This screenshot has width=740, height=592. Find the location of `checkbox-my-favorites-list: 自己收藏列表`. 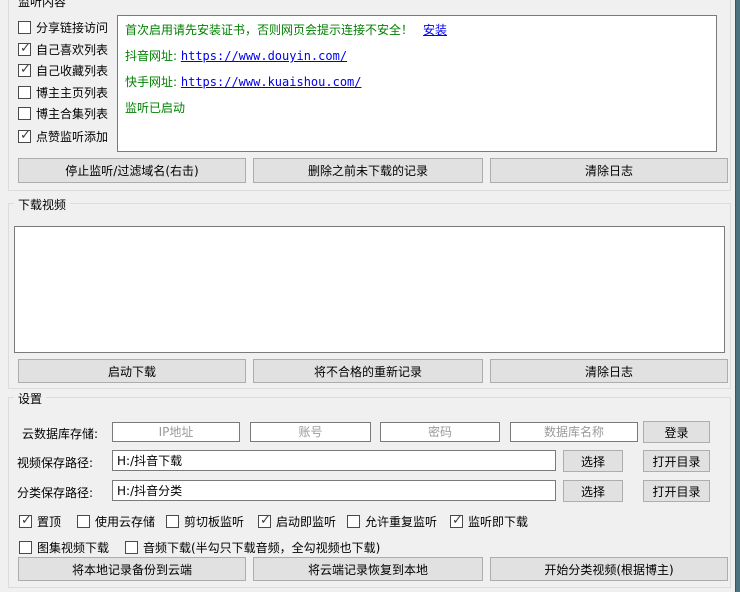

checkbox-my-favorites-list: 自己收藏列表 is located at coordinates (63, 70).